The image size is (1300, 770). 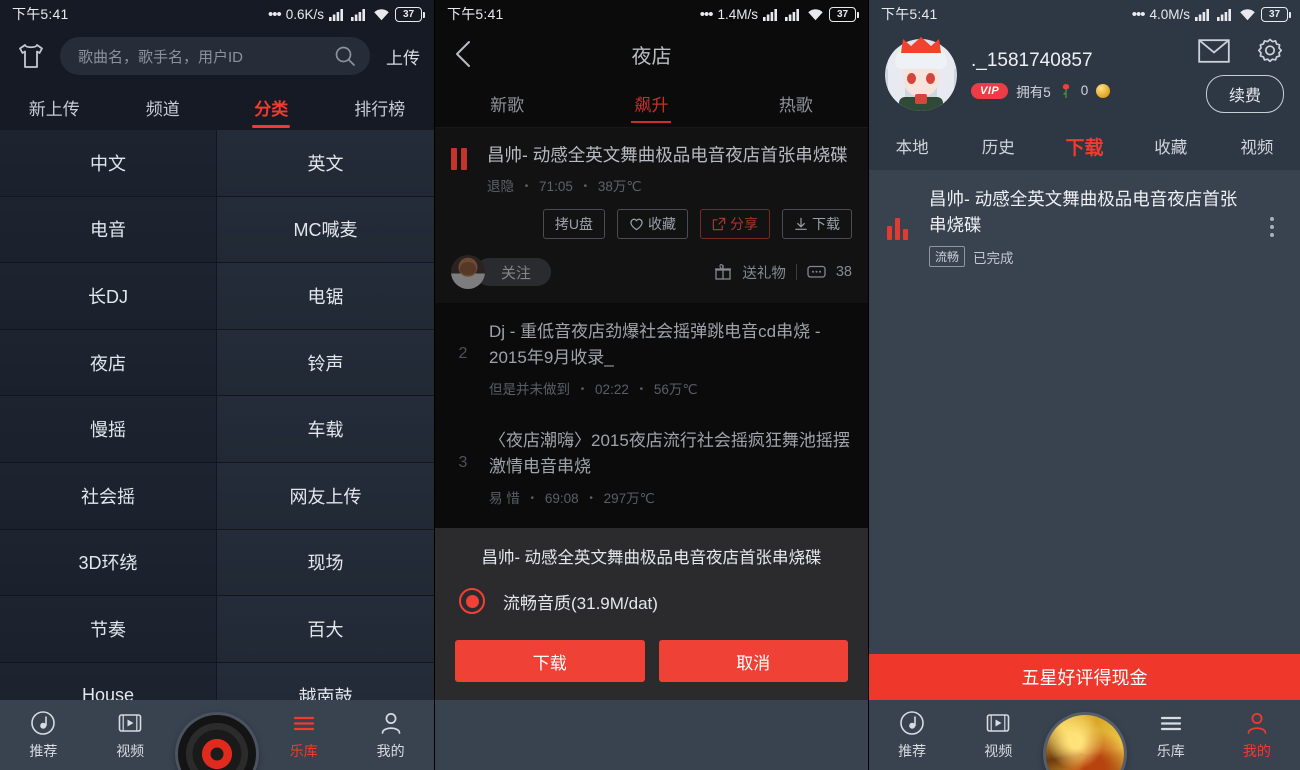 I want to click on category-cell: 夜店, so click(x=108, y=363).